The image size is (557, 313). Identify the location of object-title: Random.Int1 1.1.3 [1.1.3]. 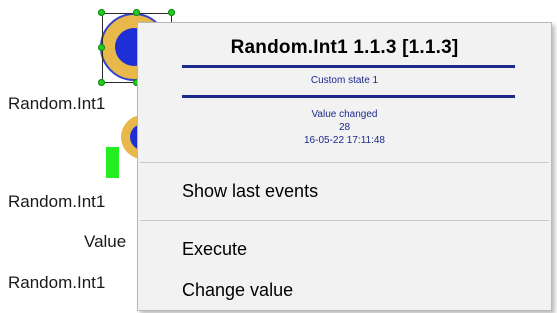
(344, 47).